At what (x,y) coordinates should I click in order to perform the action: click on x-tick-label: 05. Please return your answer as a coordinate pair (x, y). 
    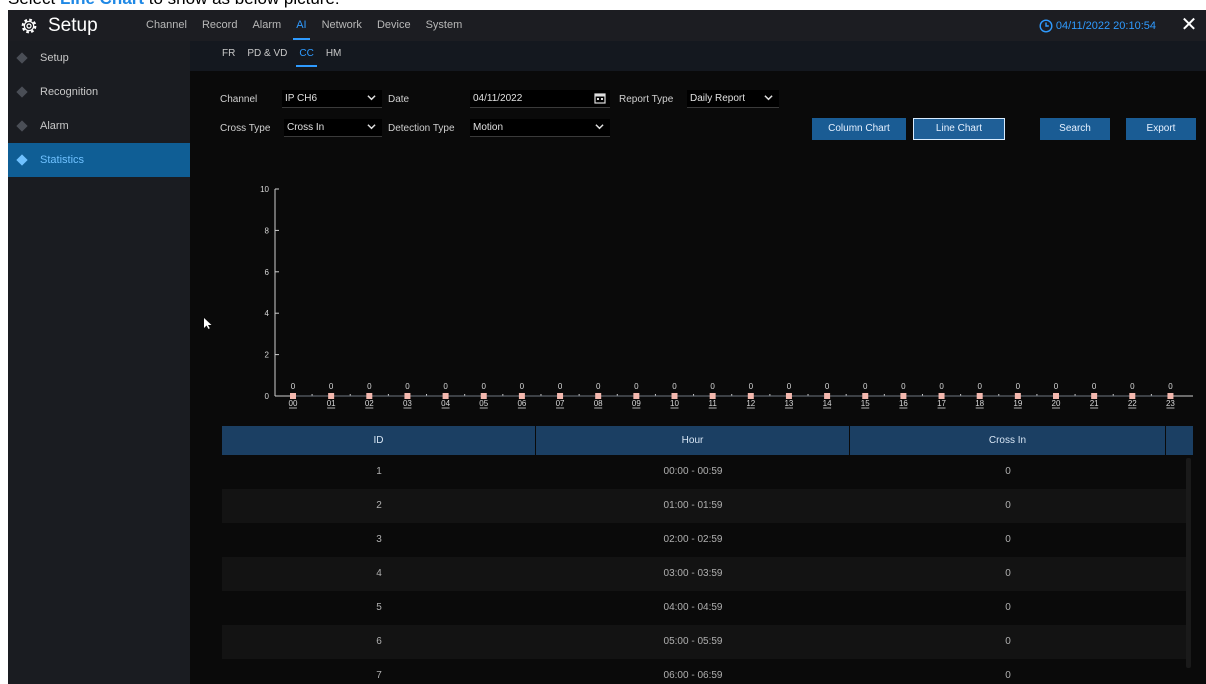
    Looking at the image, I should click on (483, 403).